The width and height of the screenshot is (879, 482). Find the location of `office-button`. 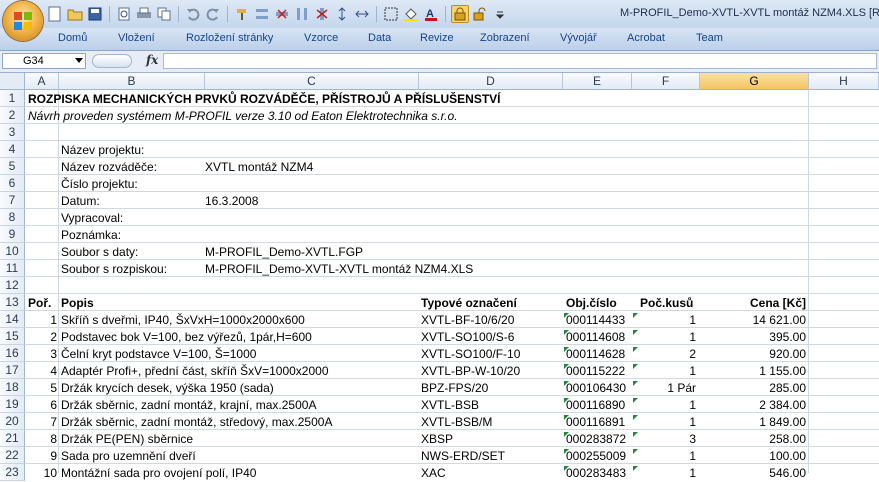

office-button is located at coordinates (23, 21).